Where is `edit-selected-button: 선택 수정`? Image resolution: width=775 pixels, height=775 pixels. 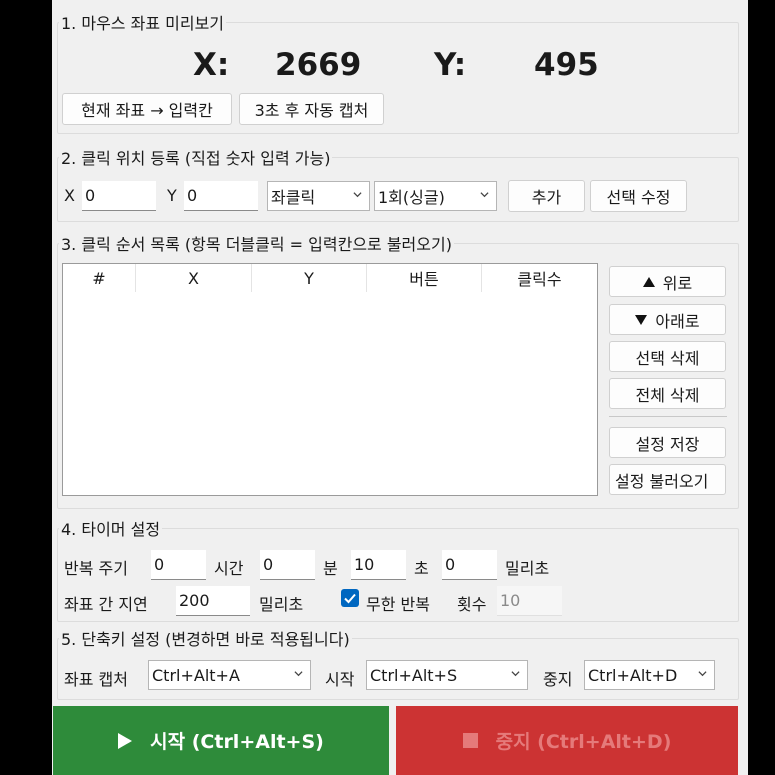 edit-selected-button: 선택 수정 is located at coordinates (638, 196).